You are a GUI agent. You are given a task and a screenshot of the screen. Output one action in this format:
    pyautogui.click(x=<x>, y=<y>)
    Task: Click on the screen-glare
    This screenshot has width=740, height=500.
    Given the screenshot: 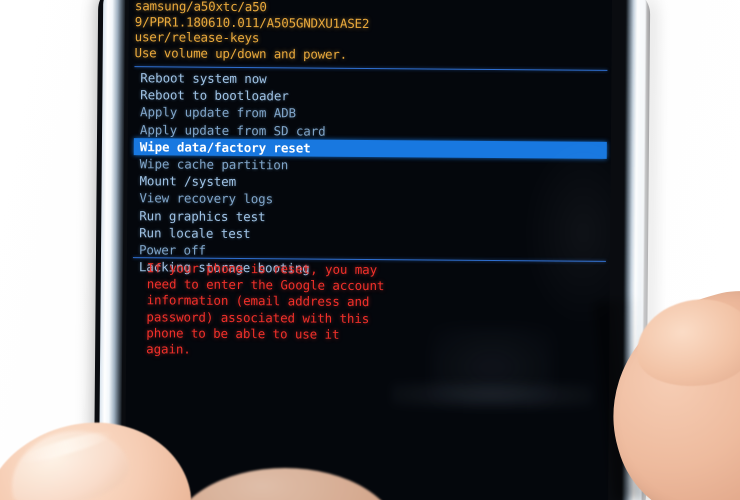 What is the action you would take?
    pyautogui.click(x=567, y=233)
    